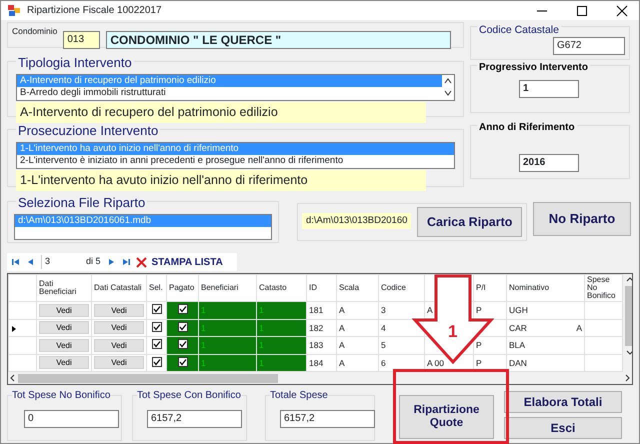 This screenshot has height=444, width=640. Describe the element at coordinates (518, 363) in the screenshot. I see `table-cell: DAN` at that location.